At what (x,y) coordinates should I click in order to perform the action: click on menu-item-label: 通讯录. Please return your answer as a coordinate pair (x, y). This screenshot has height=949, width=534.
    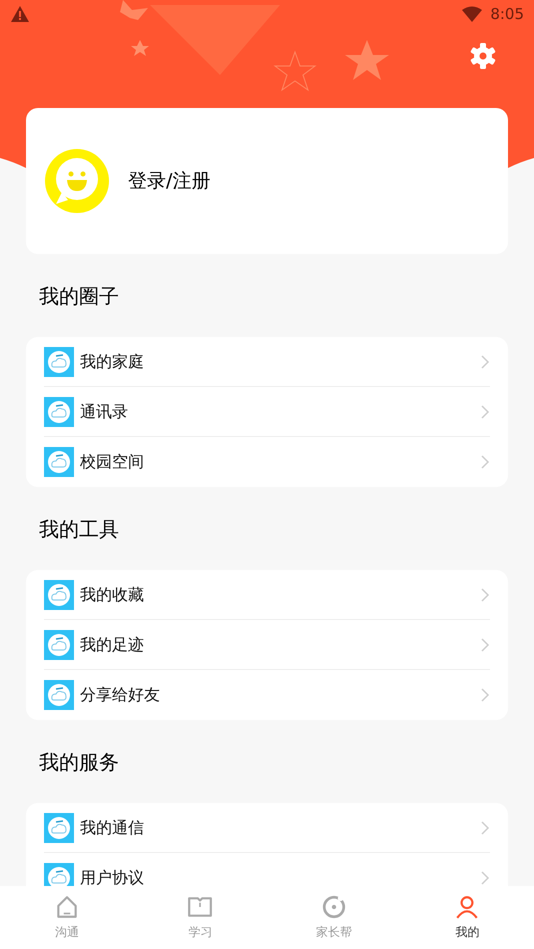
    Looking at the image, I should click on (104, 411).